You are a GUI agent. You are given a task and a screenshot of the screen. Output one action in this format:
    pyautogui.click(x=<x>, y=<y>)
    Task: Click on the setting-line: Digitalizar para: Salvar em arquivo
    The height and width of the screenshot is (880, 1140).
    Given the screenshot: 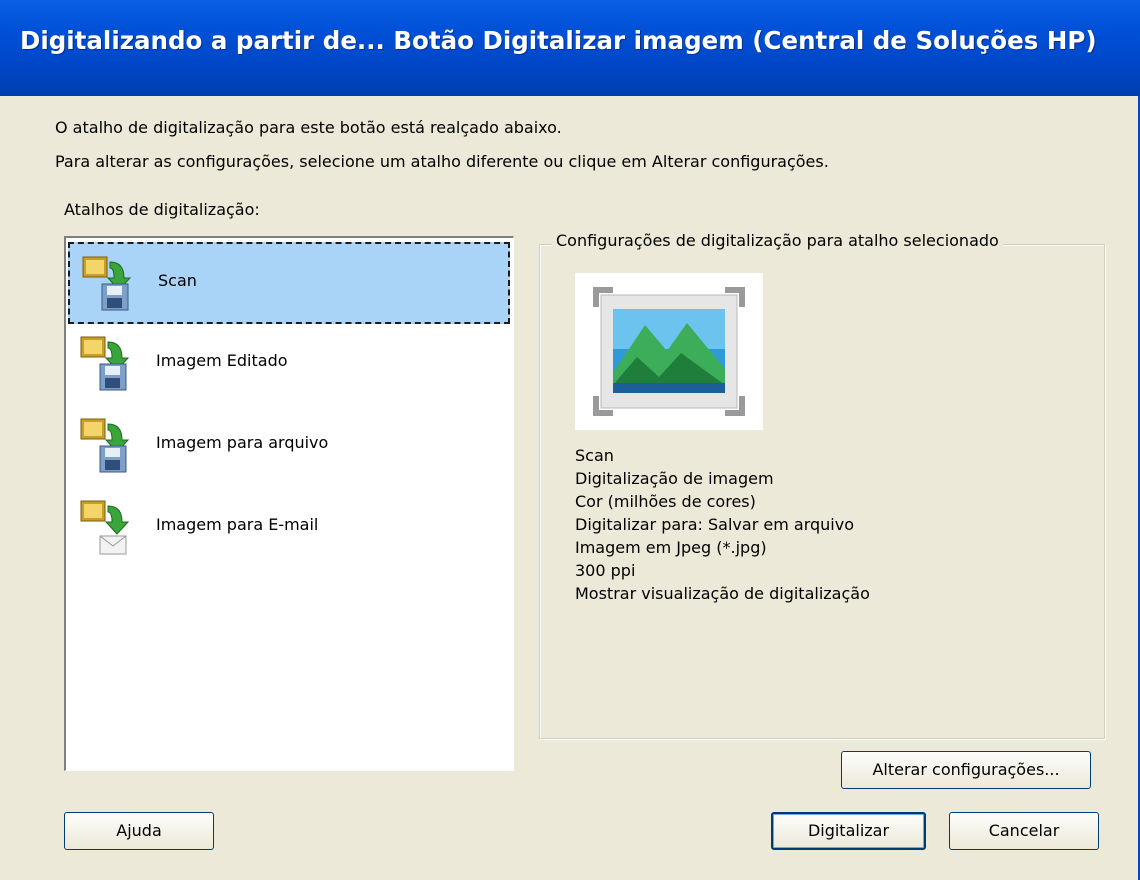 What is the action you would take?
    pyautogui.click(x=714, y=524)
    